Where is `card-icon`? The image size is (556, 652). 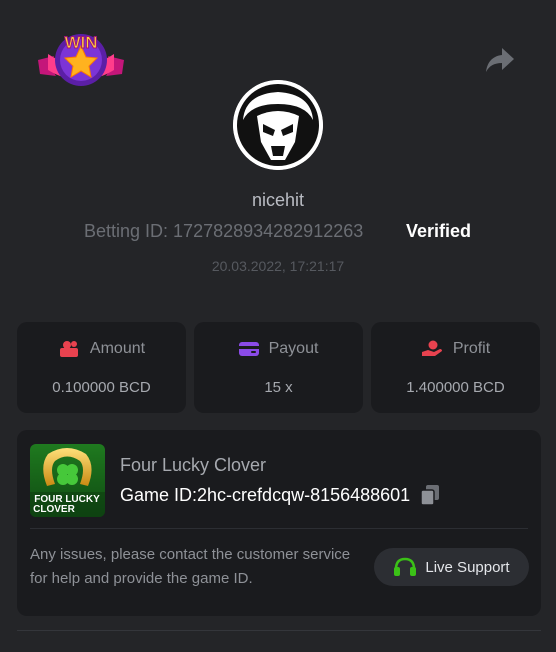
card-icon is located at coordinates (248, 349).